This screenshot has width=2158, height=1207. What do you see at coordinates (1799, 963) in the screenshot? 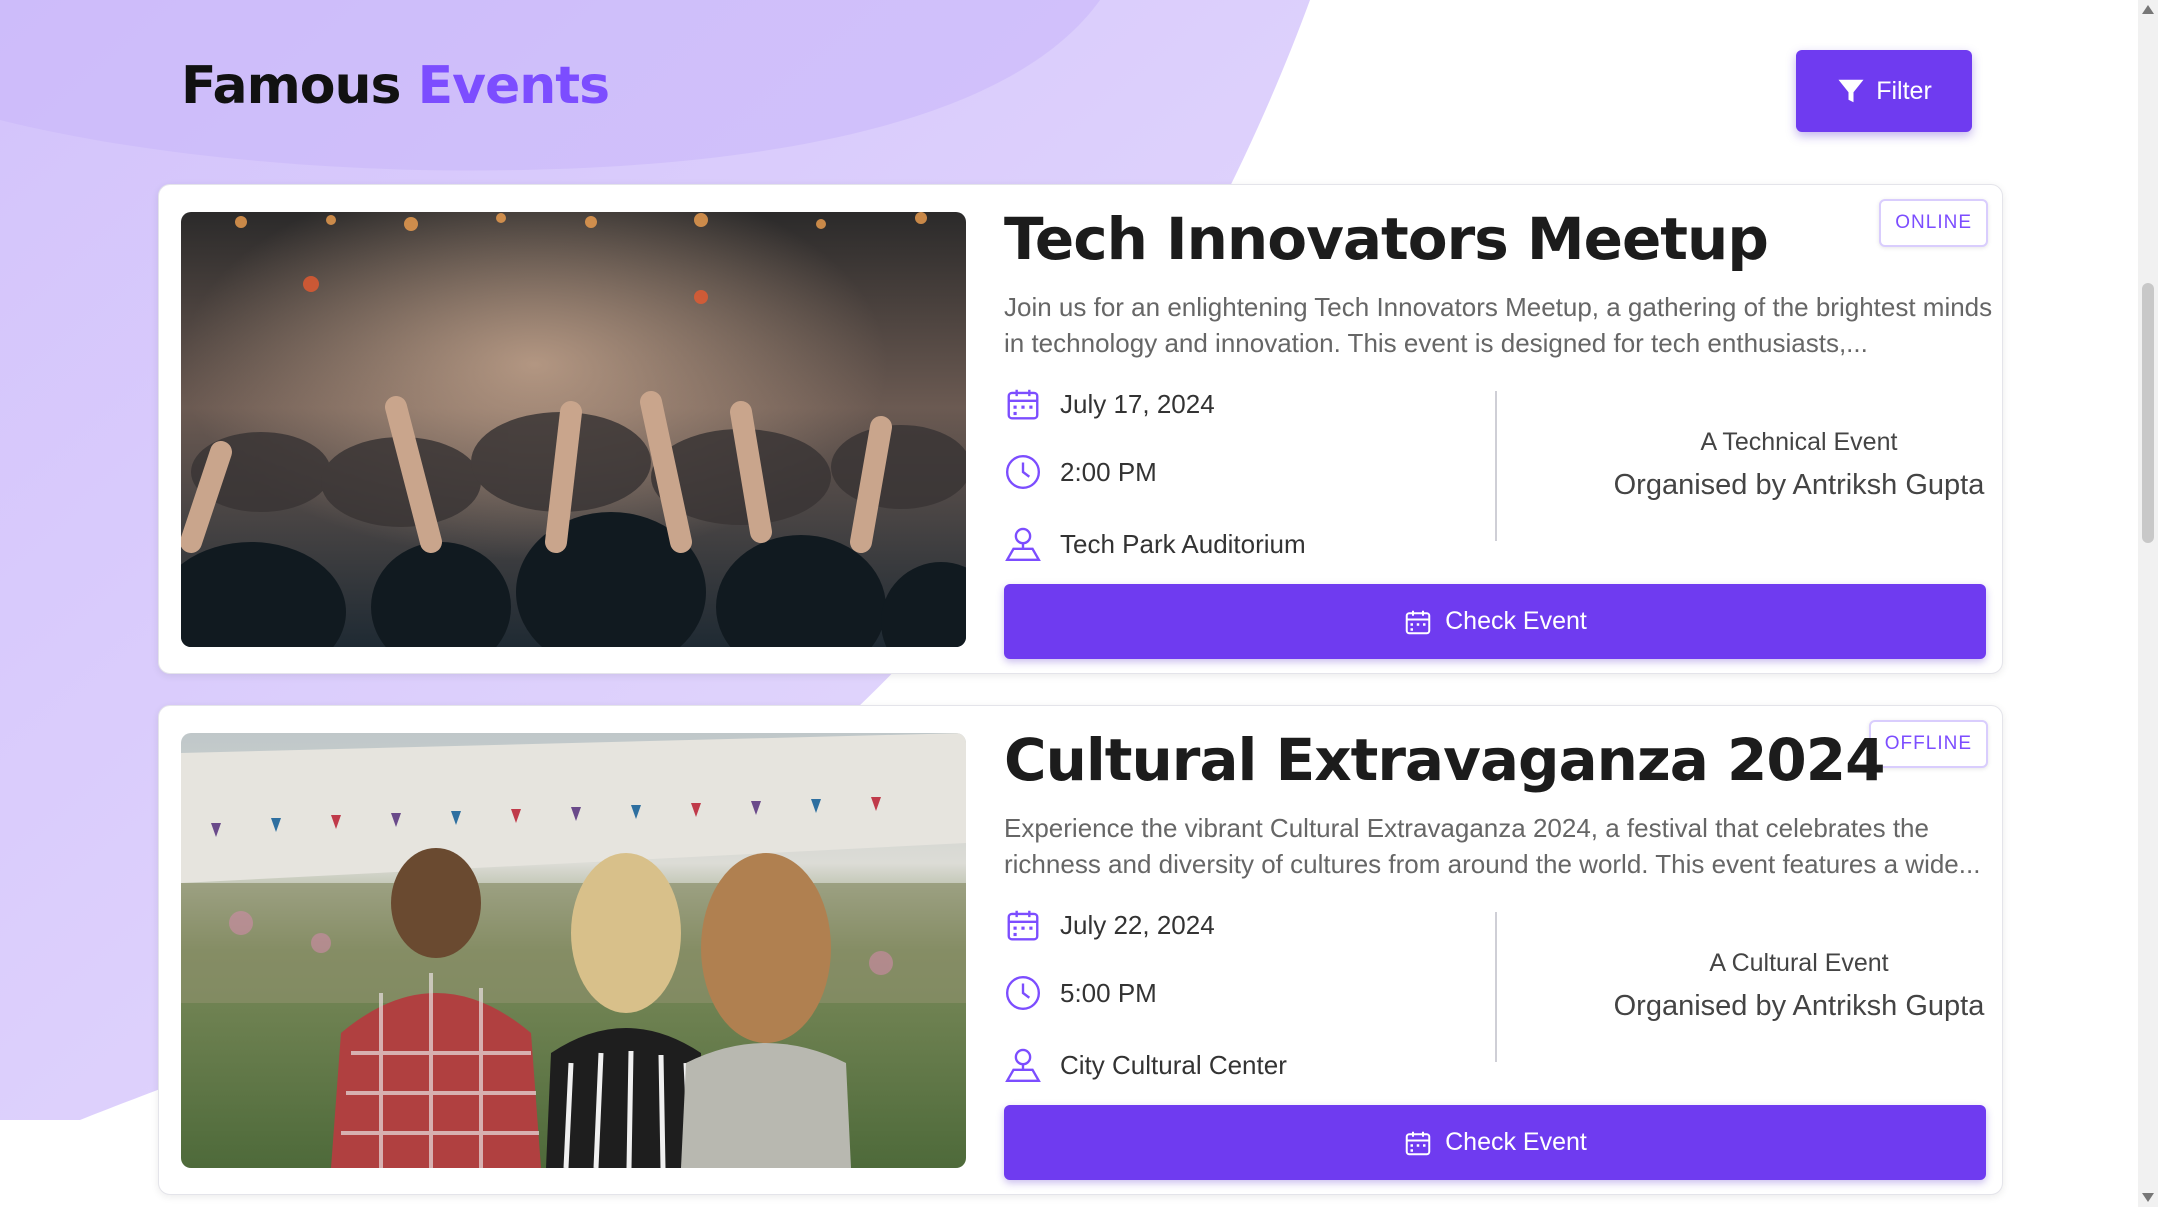
I see `event-type: A Cultural Event` at bounding box center [1799, 963].